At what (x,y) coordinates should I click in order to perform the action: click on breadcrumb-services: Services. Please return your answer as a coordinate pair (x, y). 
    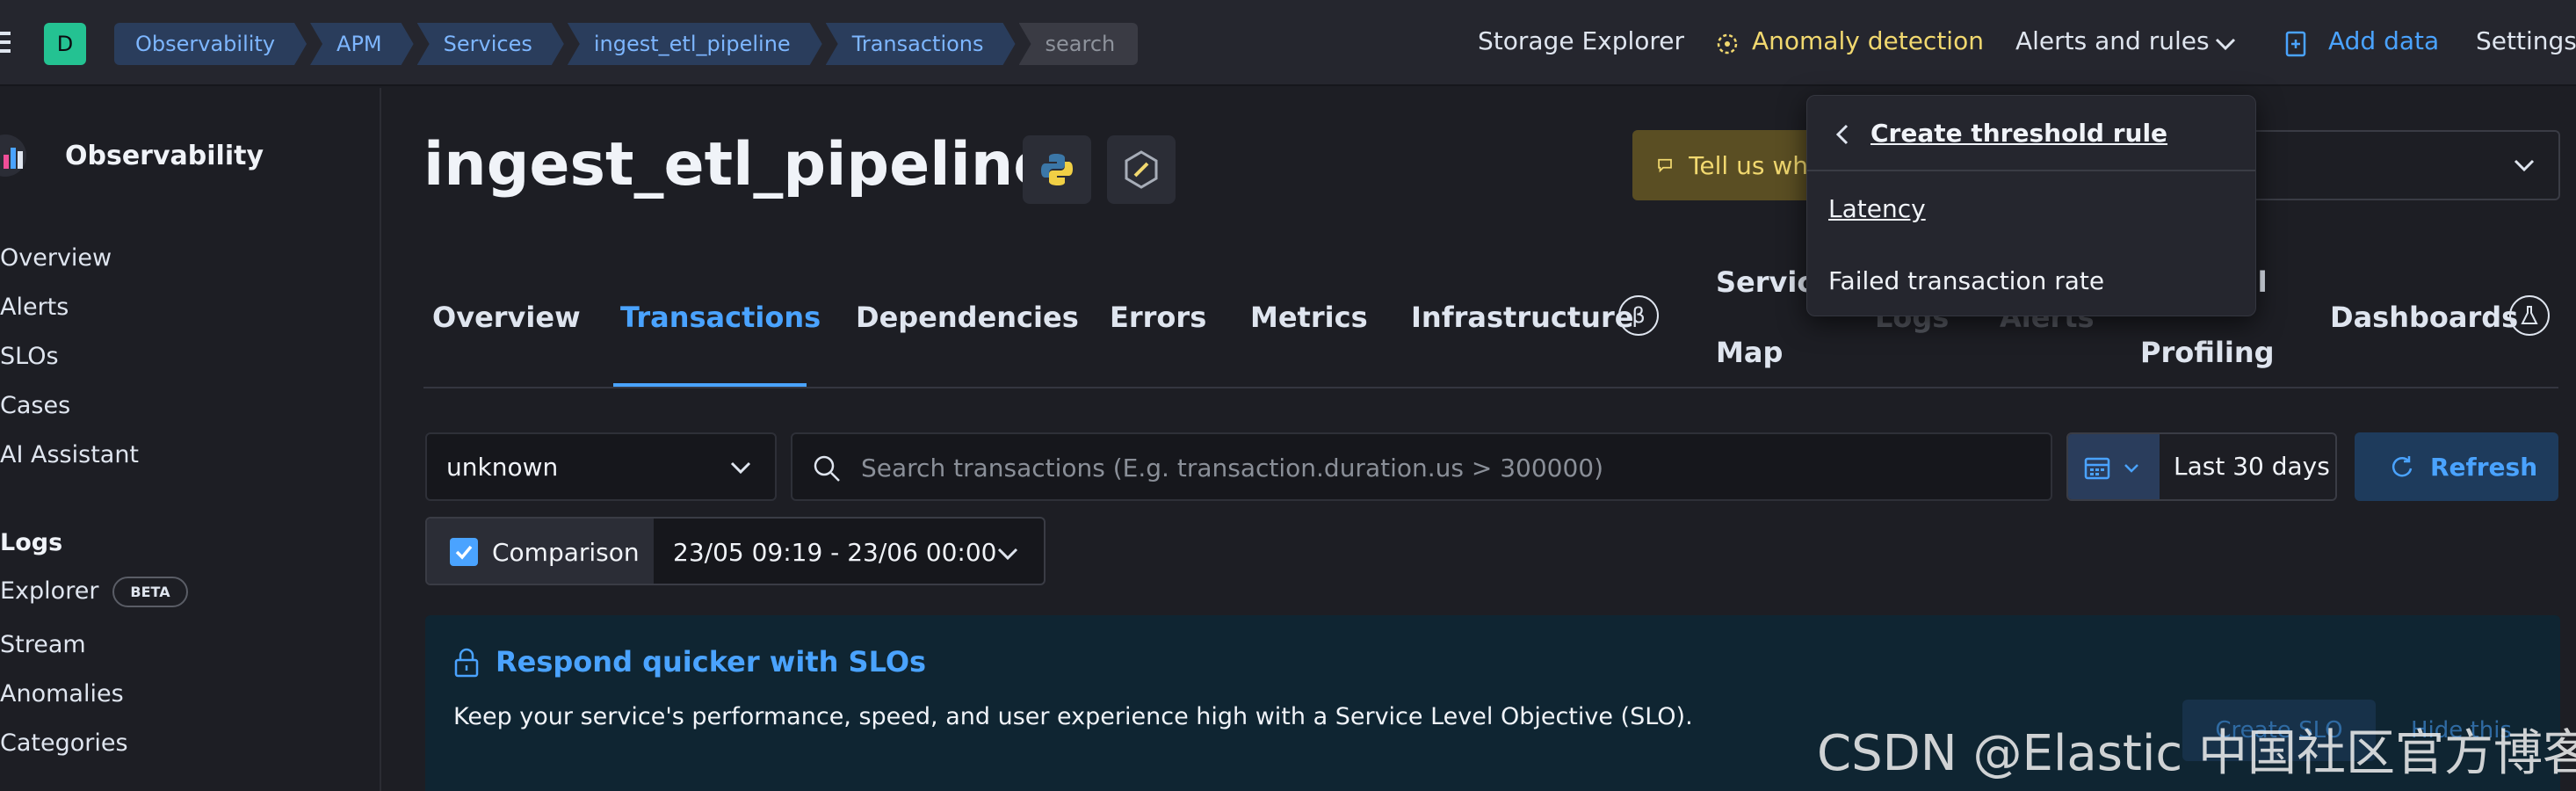
    Looking at the image, I should click on (490, 44).